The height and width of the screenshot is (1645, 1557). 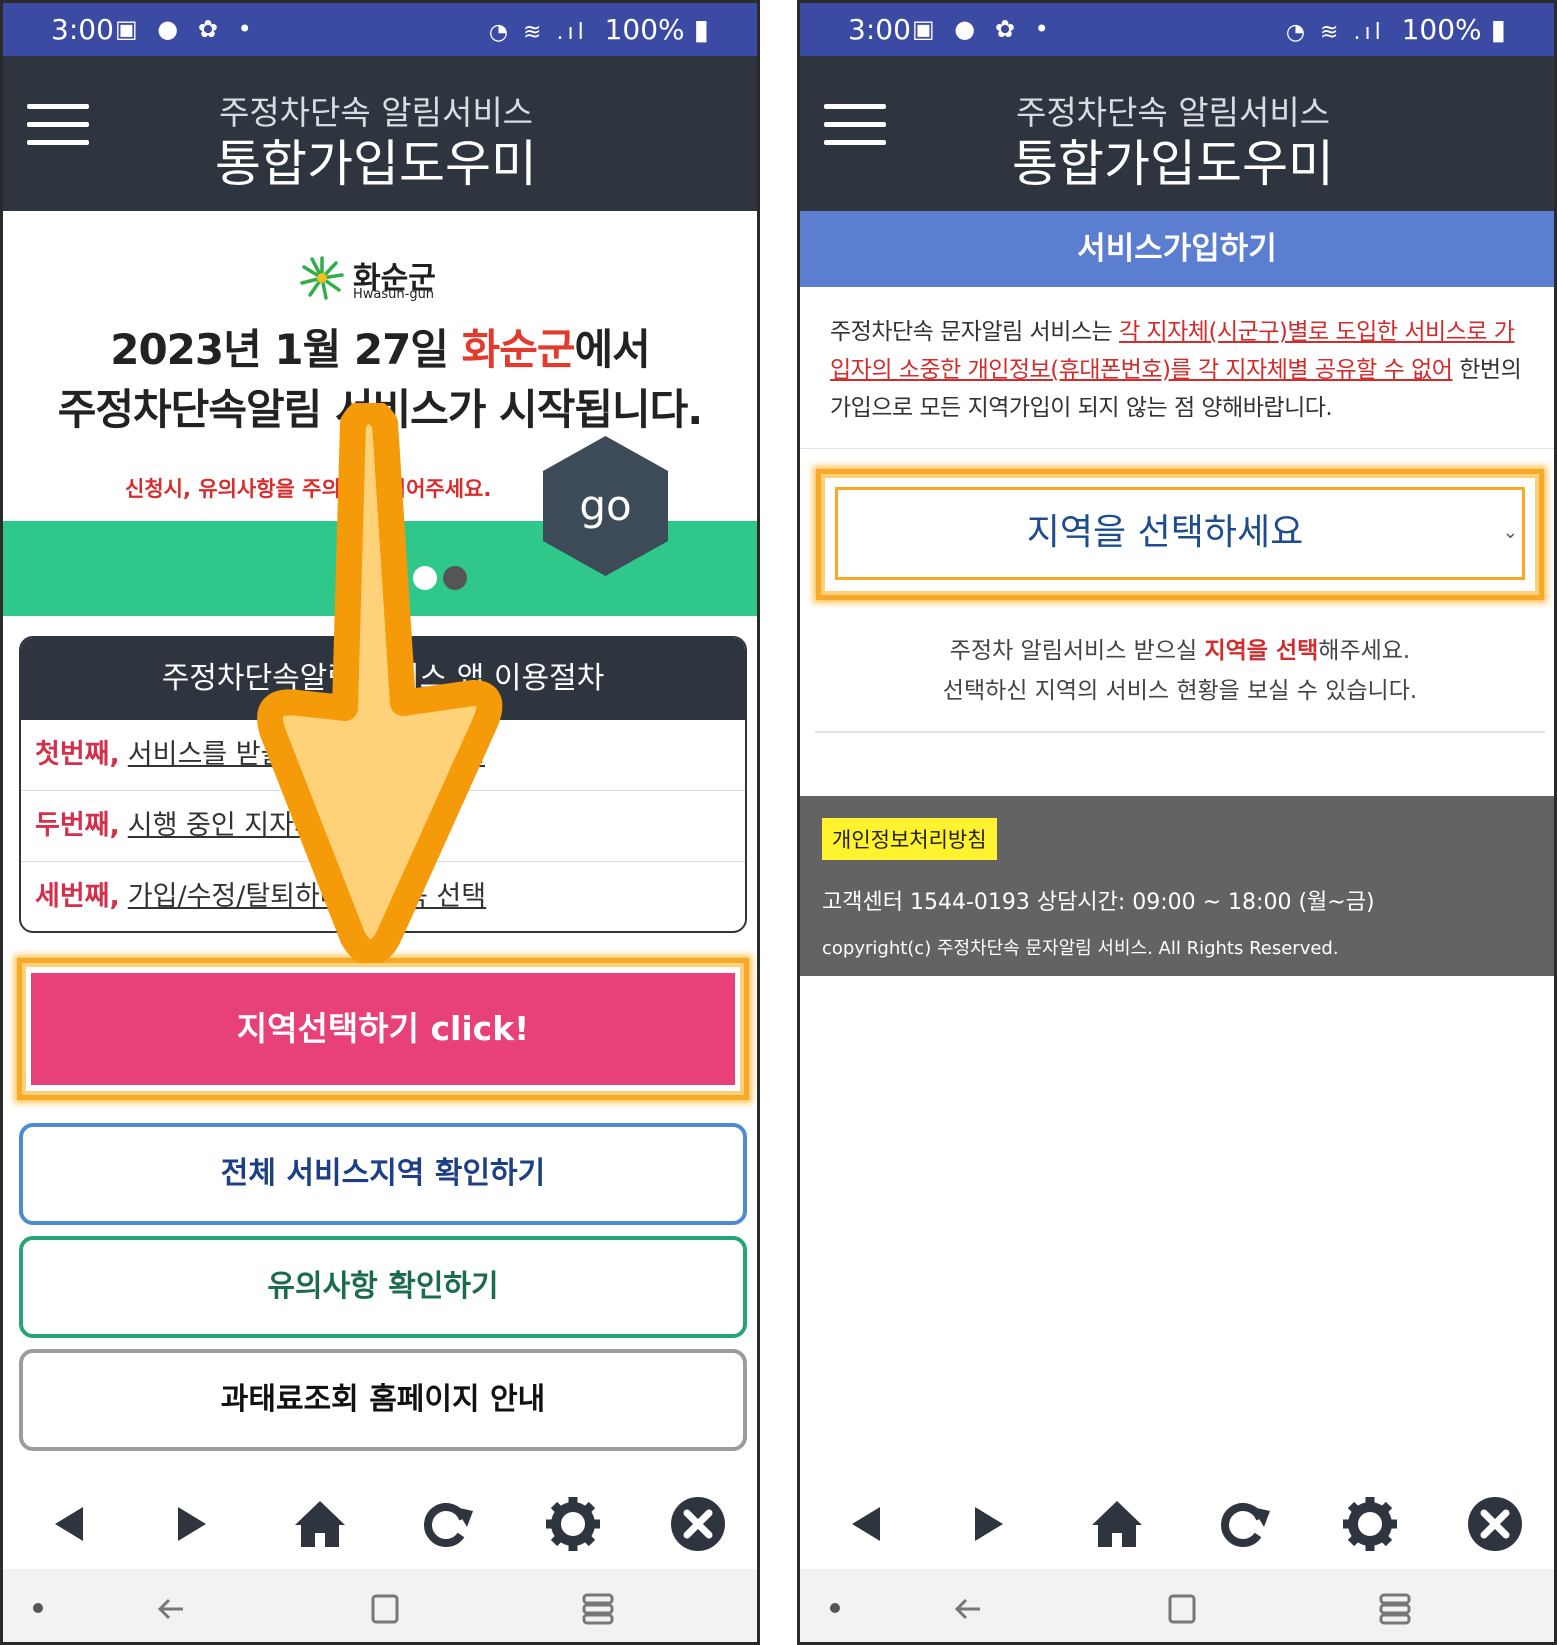 What do you see at coordinates (380, 349) in the screenshot?
I see `banner-headline-1: 2023년 1월 27일 화순군에서` at bounding box center [380, 349].